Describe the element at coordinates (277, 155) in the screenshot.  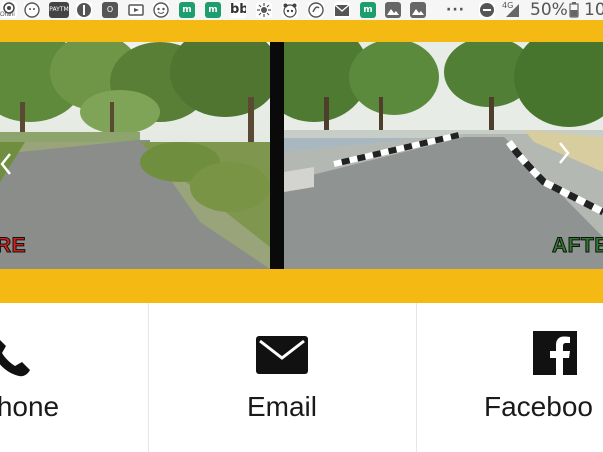
I see `photo-divider` at that location.